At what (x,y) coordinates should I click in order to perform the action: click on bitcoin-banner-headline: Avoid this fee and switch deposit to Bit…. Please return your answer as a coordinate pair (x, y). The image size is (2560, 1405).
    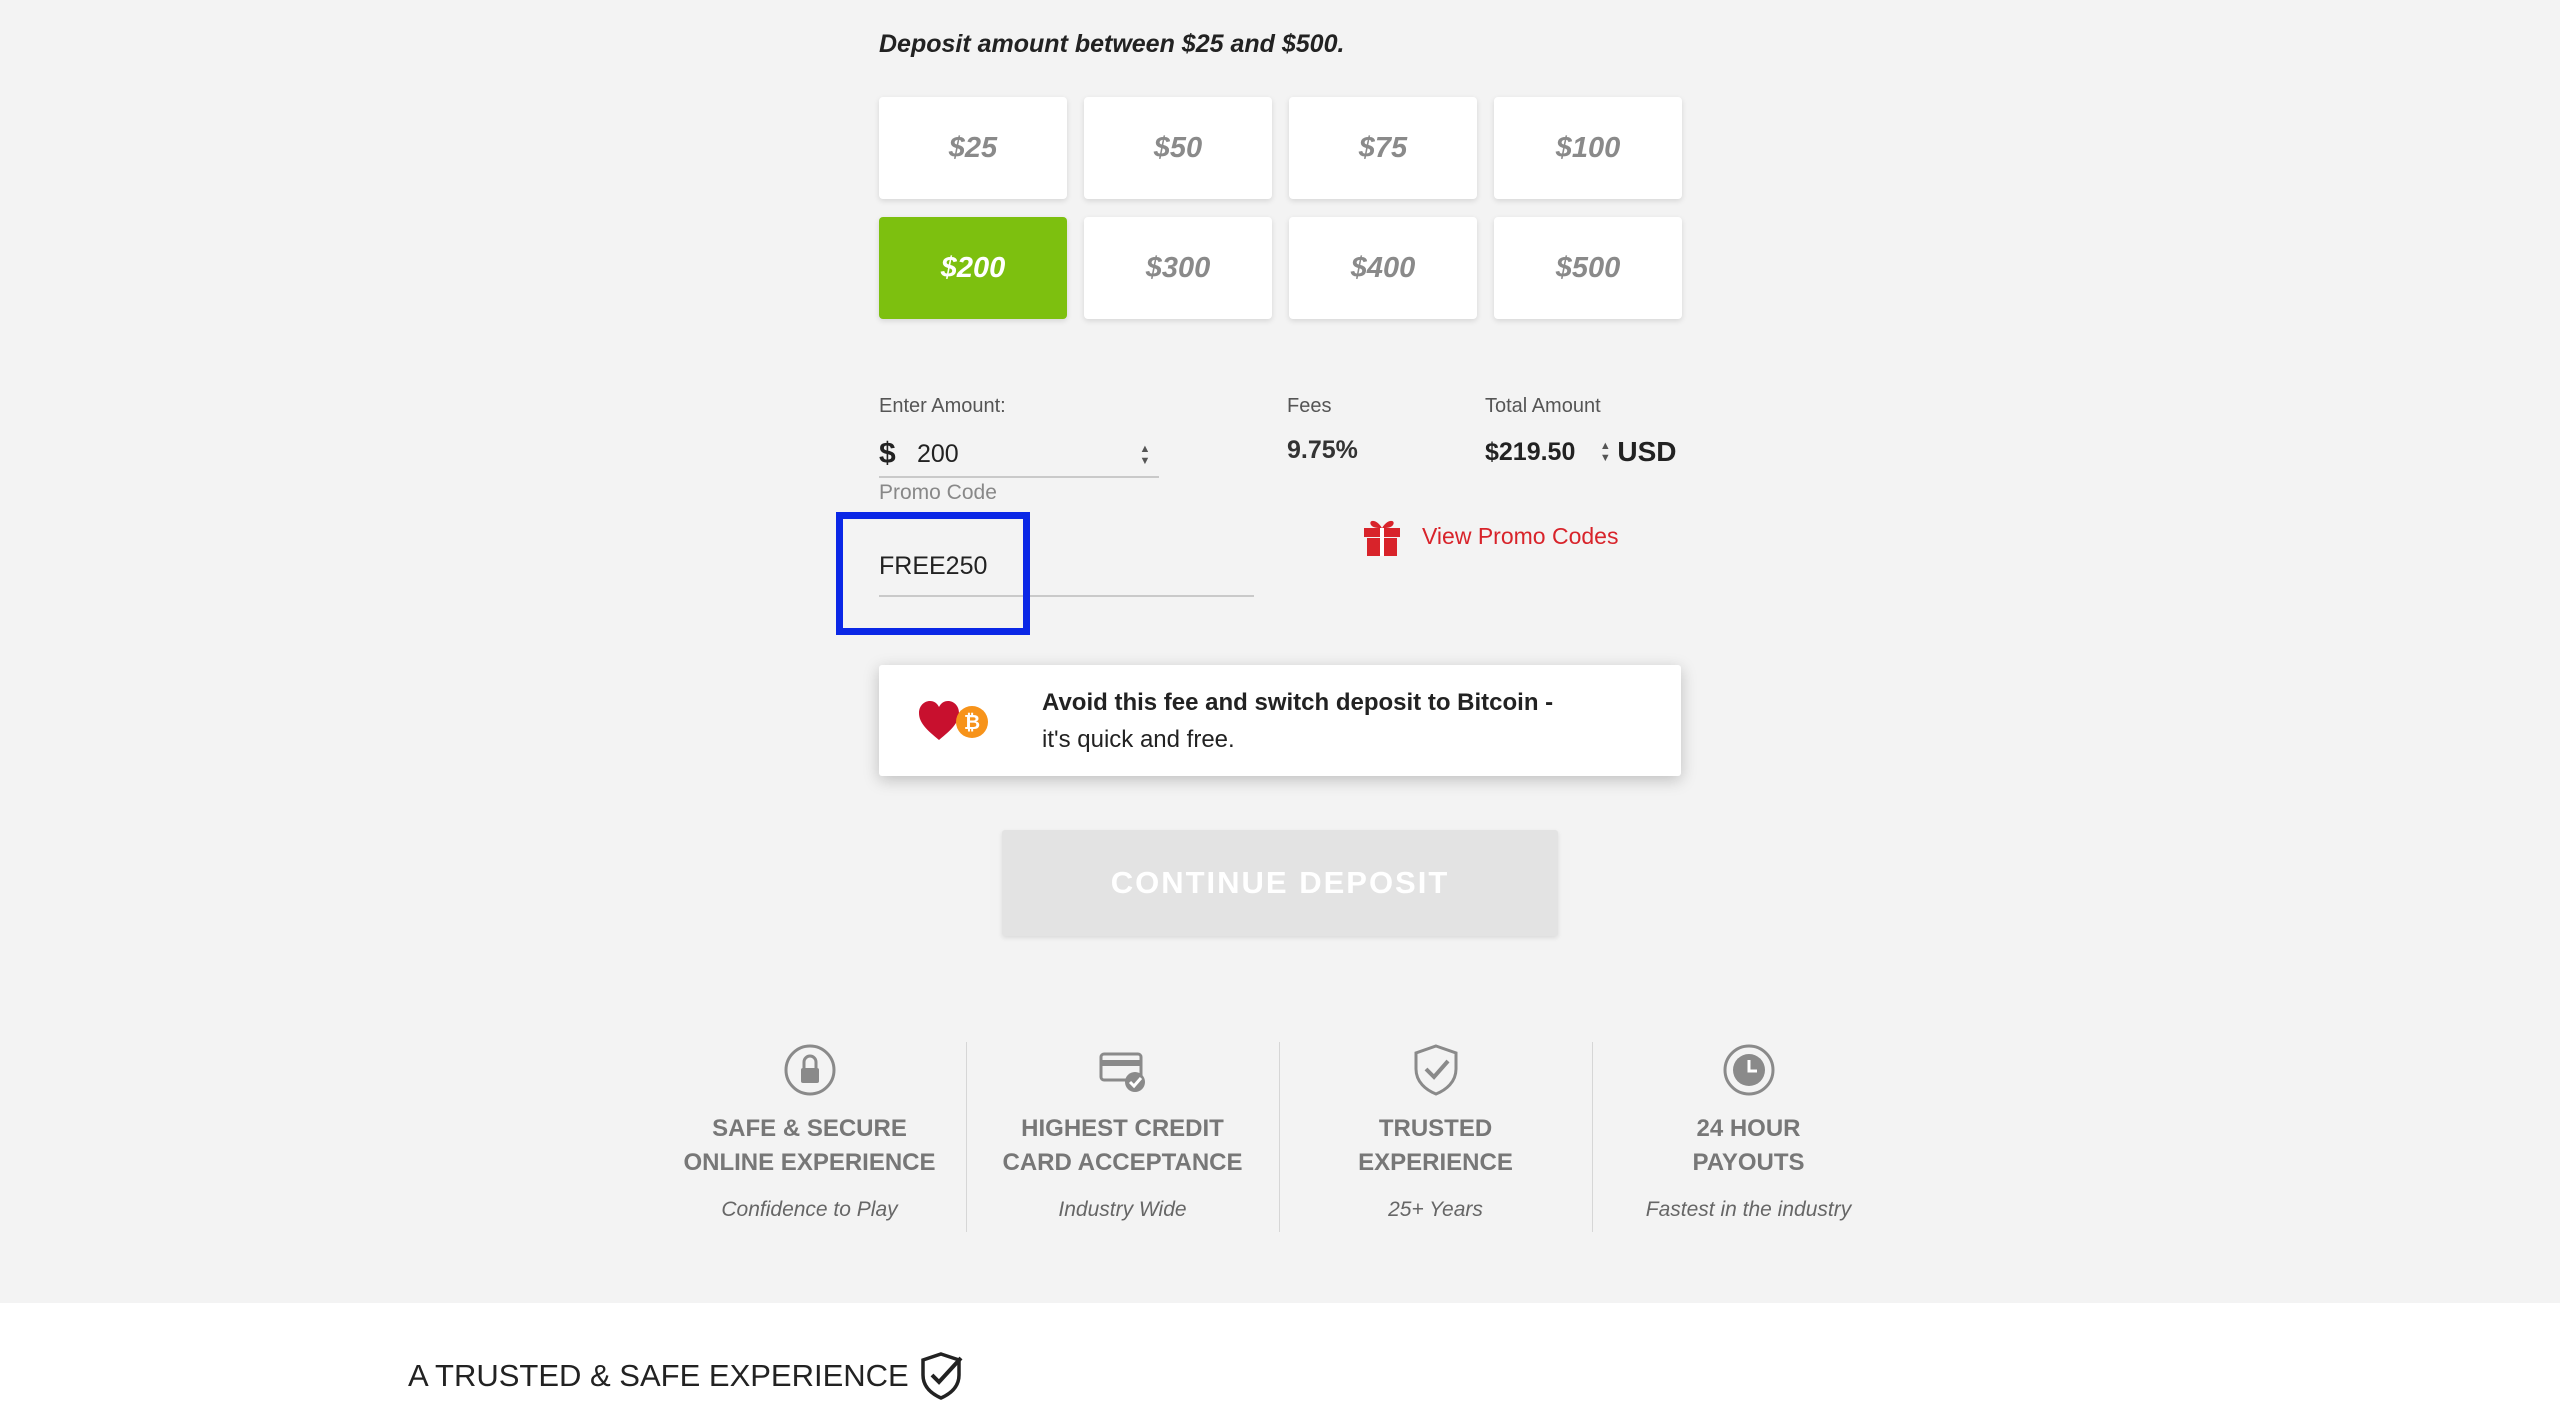
    Looking at the image, I should click on (1298, 702).